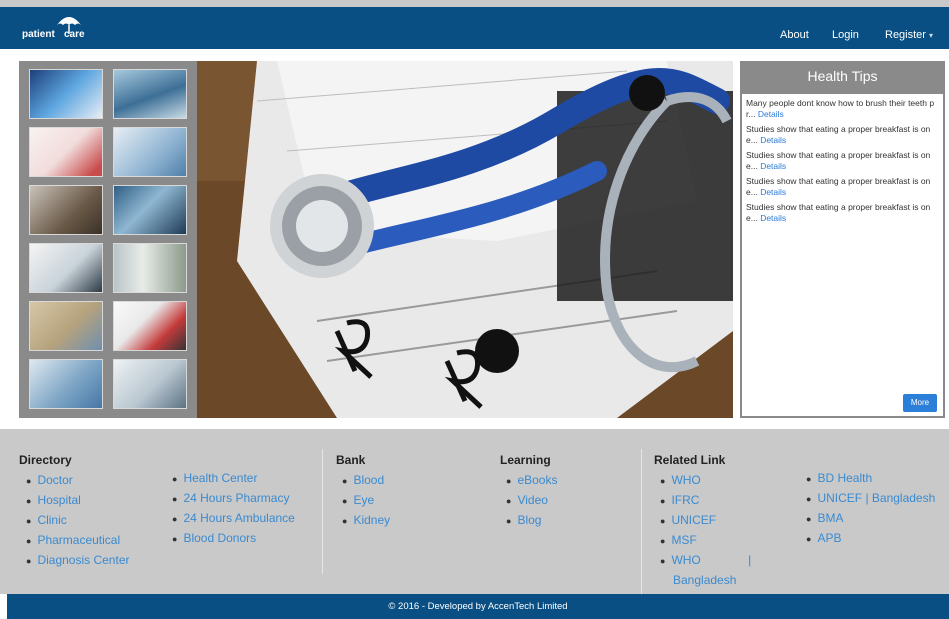 This screenshot has width=949, height=619. What do you see at coordinates (870, 539) in the screenshot?
I see `related-link: ● APB` at bounding box center [870, 539].